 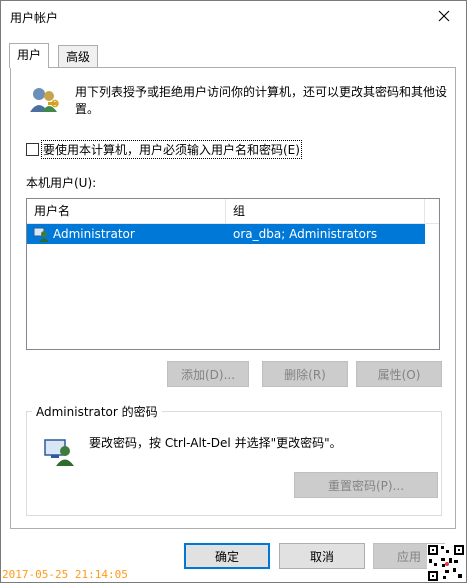 What do you see at coordinates (65, 574) in the screenshot?
I see `timestamp-overlay: 2017-05-25 21:14:05` at bounding box center [65, 574].